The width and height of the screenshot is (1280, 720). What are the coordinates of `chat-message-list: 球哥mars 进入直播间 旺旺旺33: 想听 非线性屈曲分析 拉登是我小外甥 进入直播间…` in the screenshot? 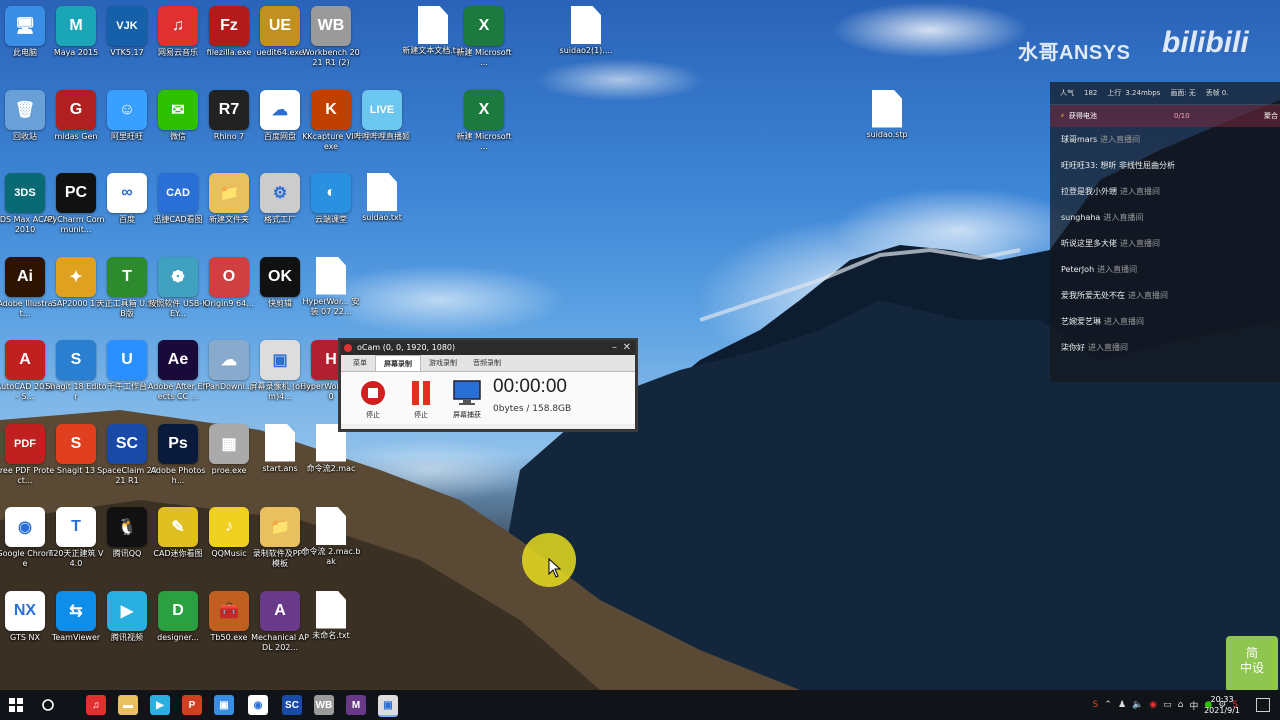 It's located at (1165, 244).